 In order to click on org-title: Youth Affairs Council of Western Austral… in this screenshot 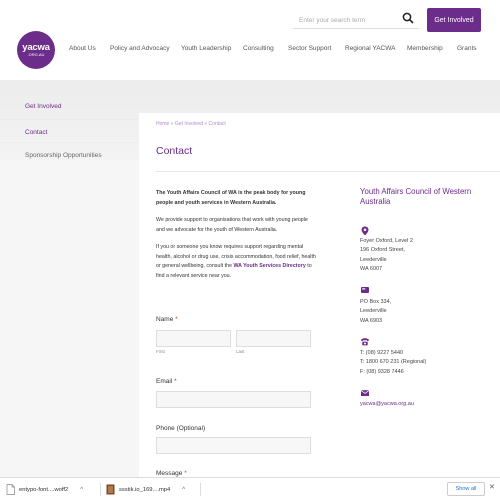, I will do `click(416, 196)`.